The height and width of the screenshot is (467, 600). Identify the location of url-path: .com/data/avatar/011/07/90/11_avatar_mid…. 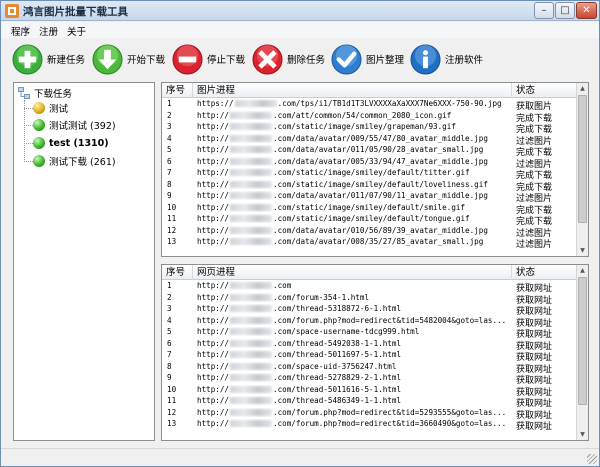
(380, 195).